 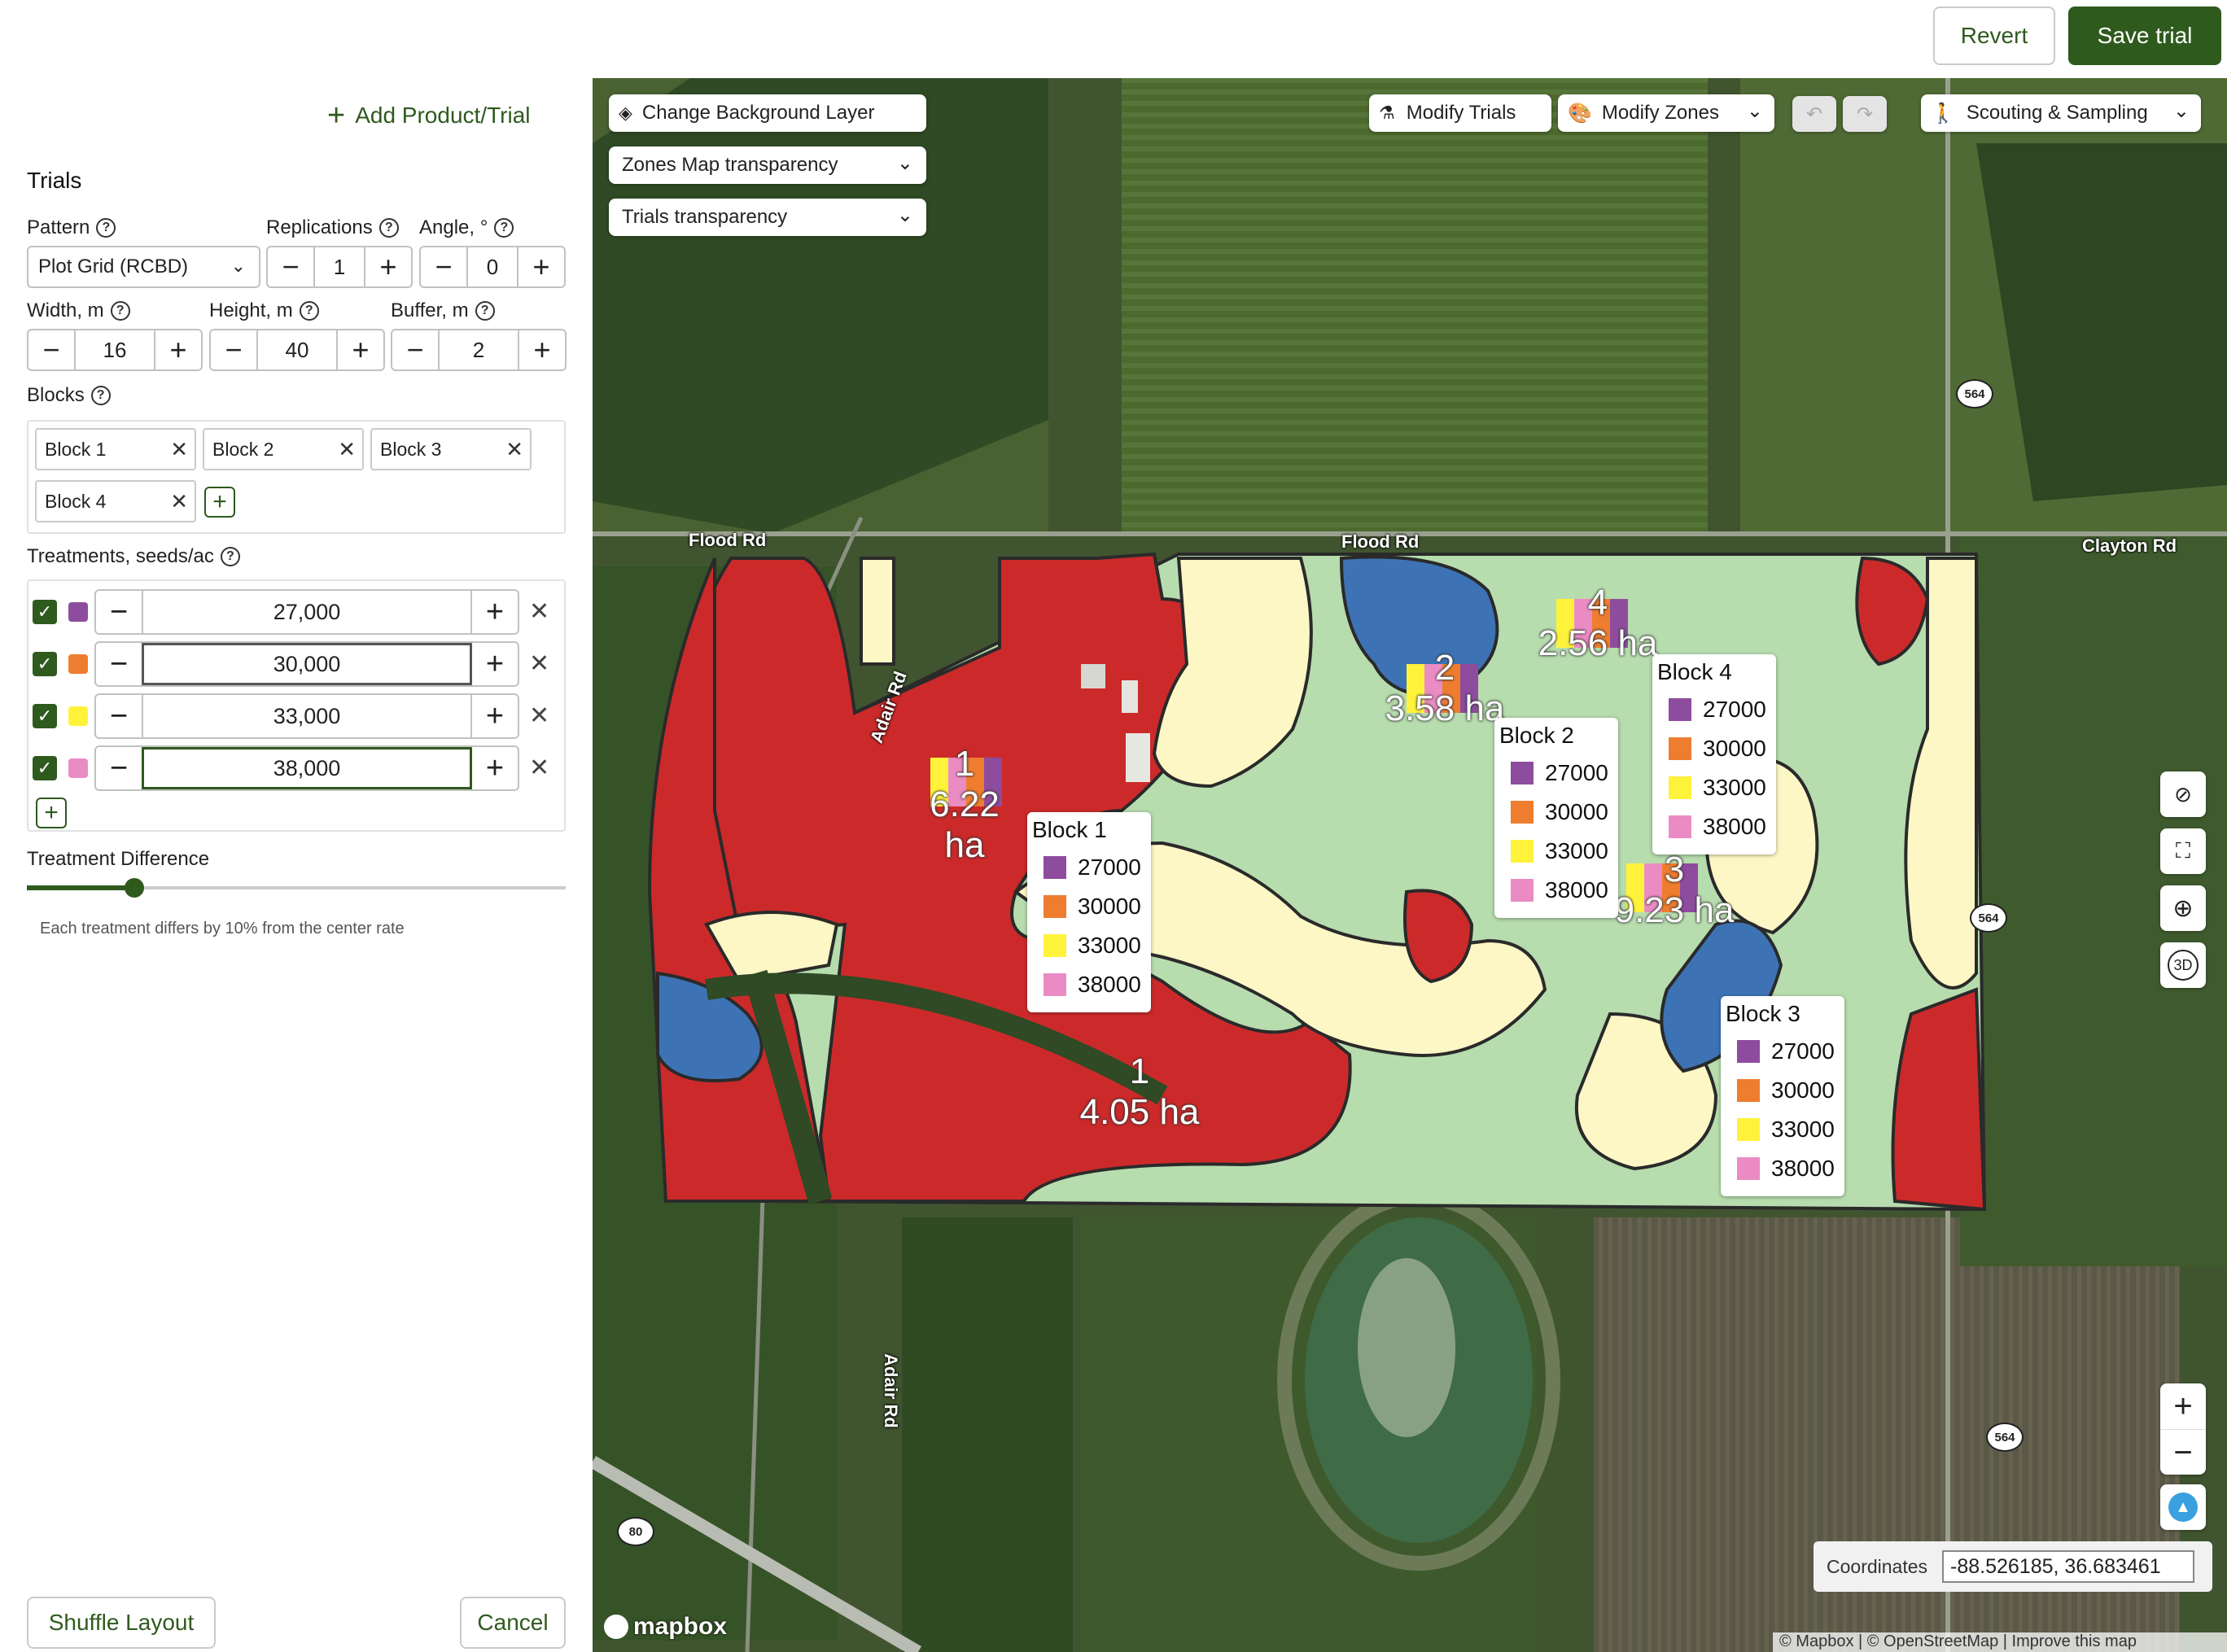 I want to click on legend-rate: 30000, so click(x=1577, y=811).